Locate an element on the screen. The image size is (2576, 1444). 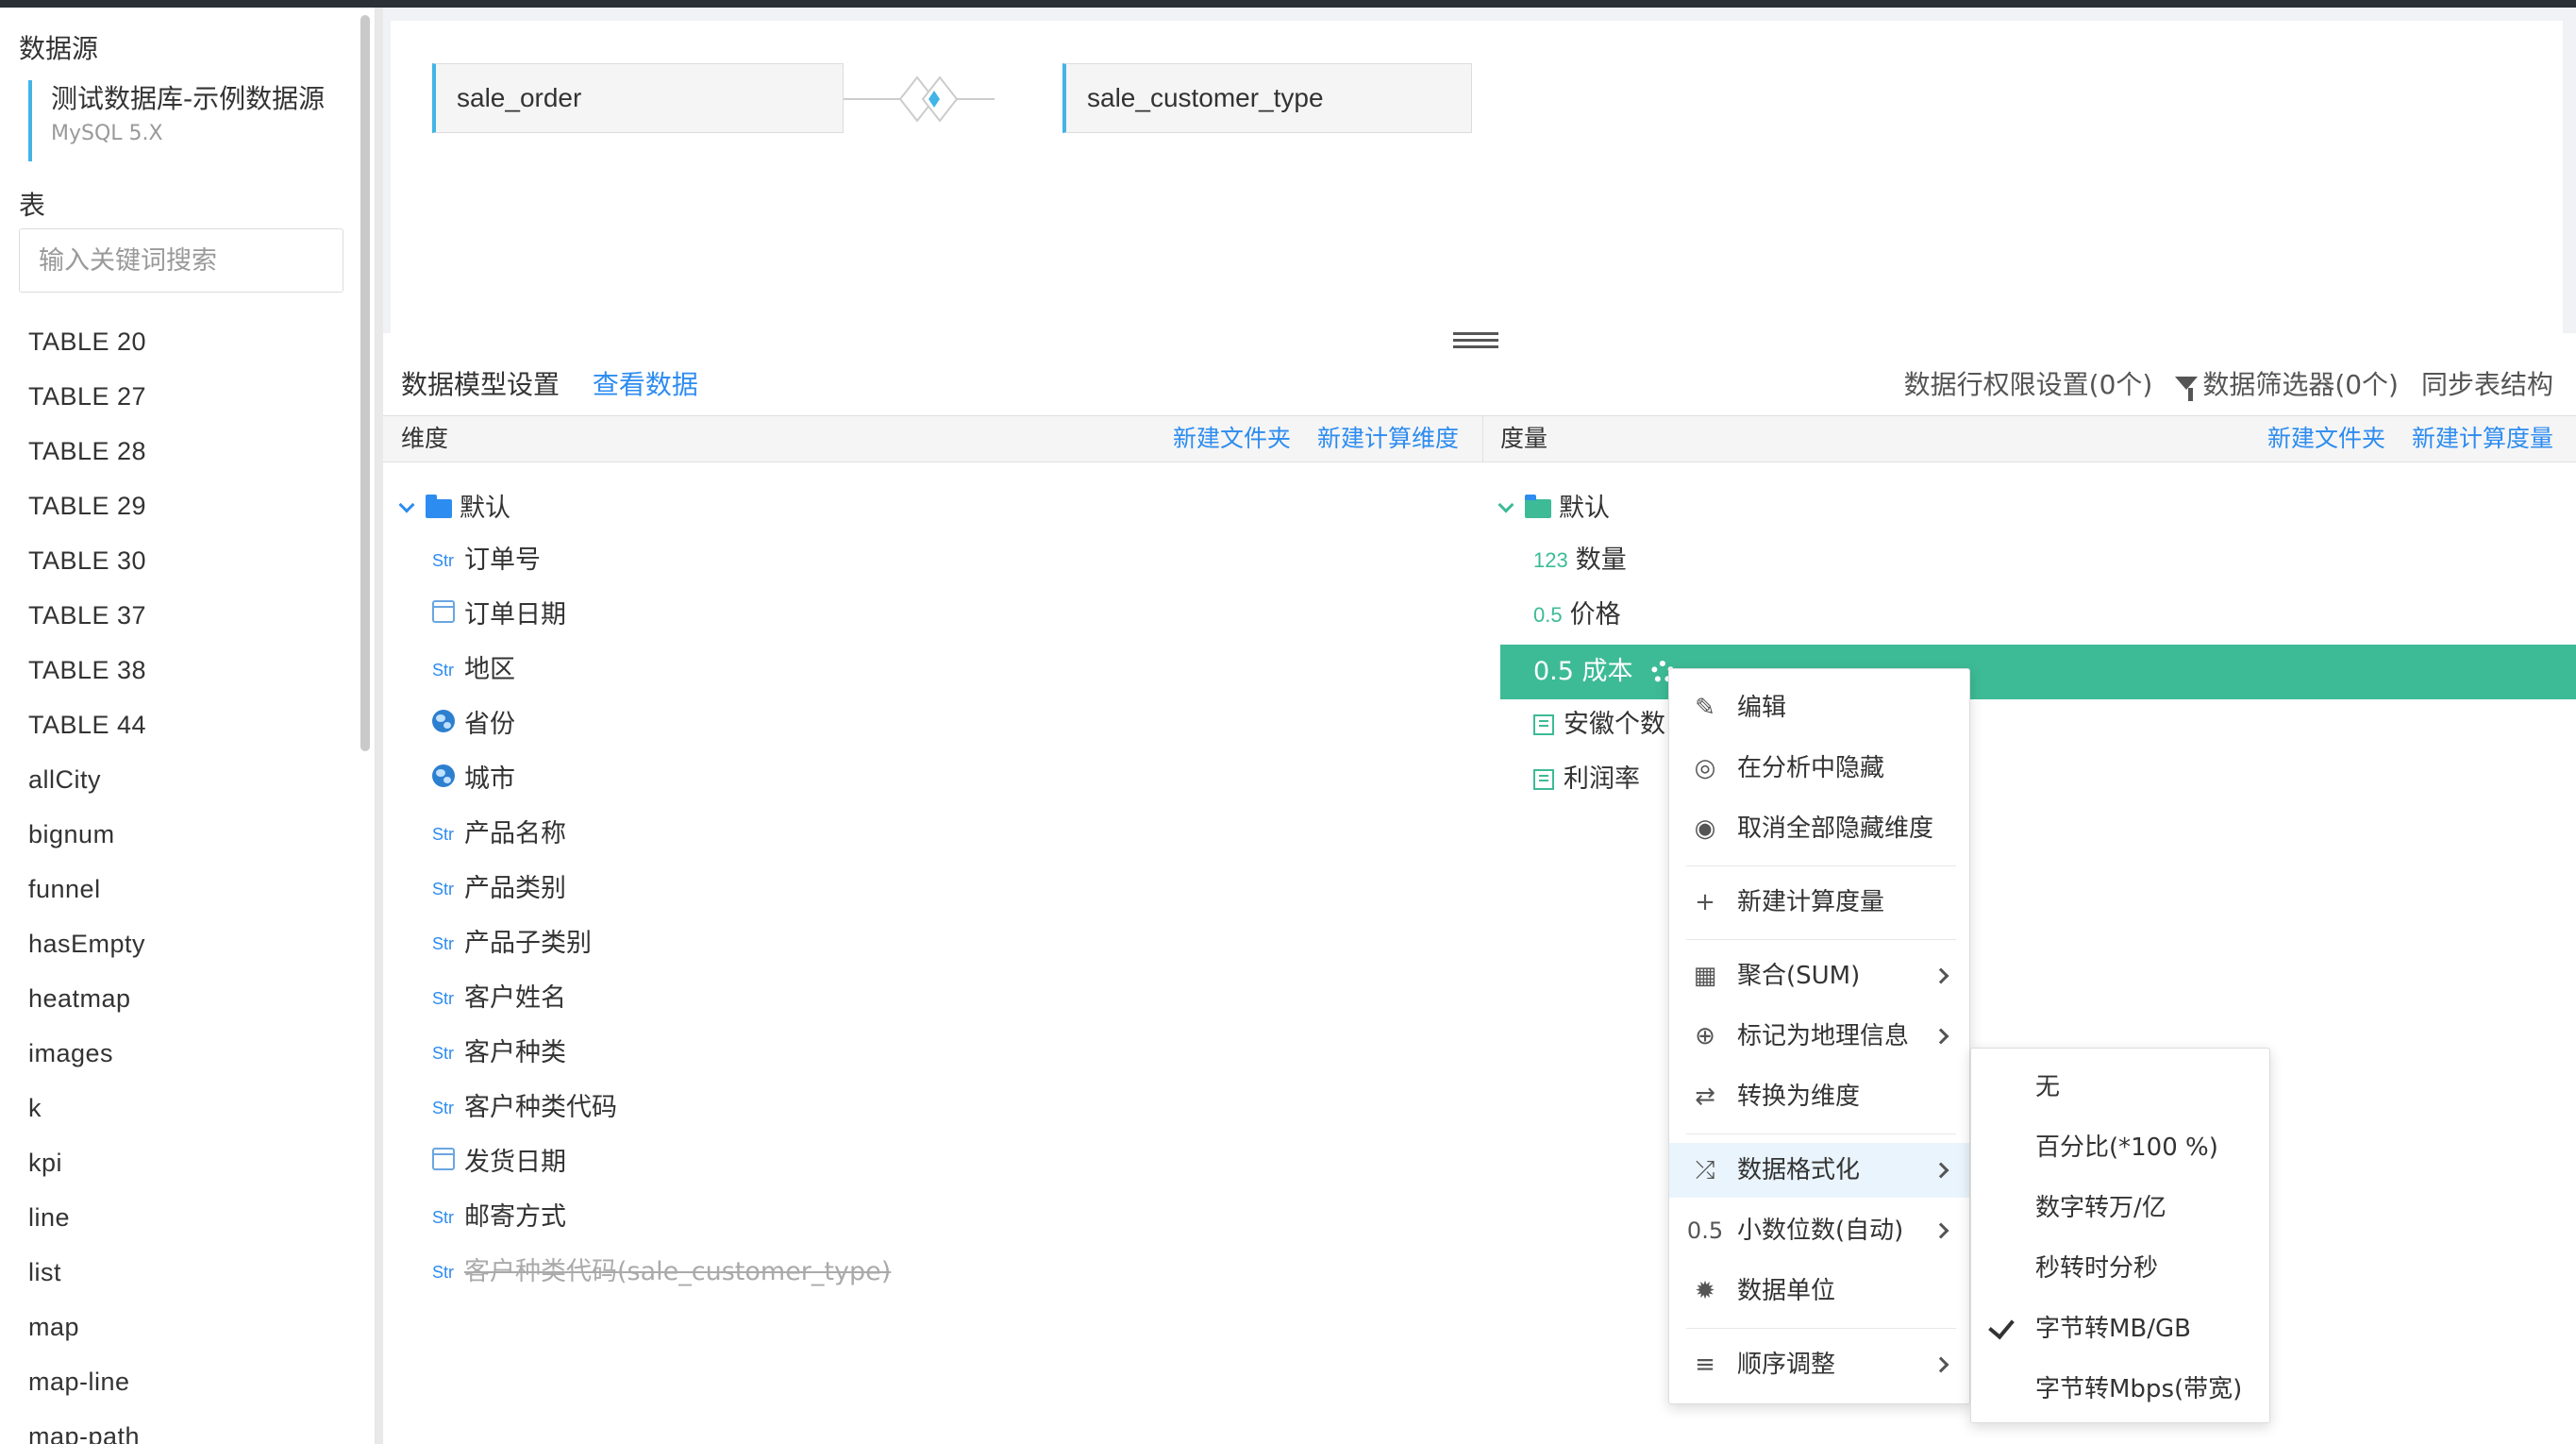
list-item: Str 客户种类代码(sale_customer_type) is located at coordinates (661, 1272).